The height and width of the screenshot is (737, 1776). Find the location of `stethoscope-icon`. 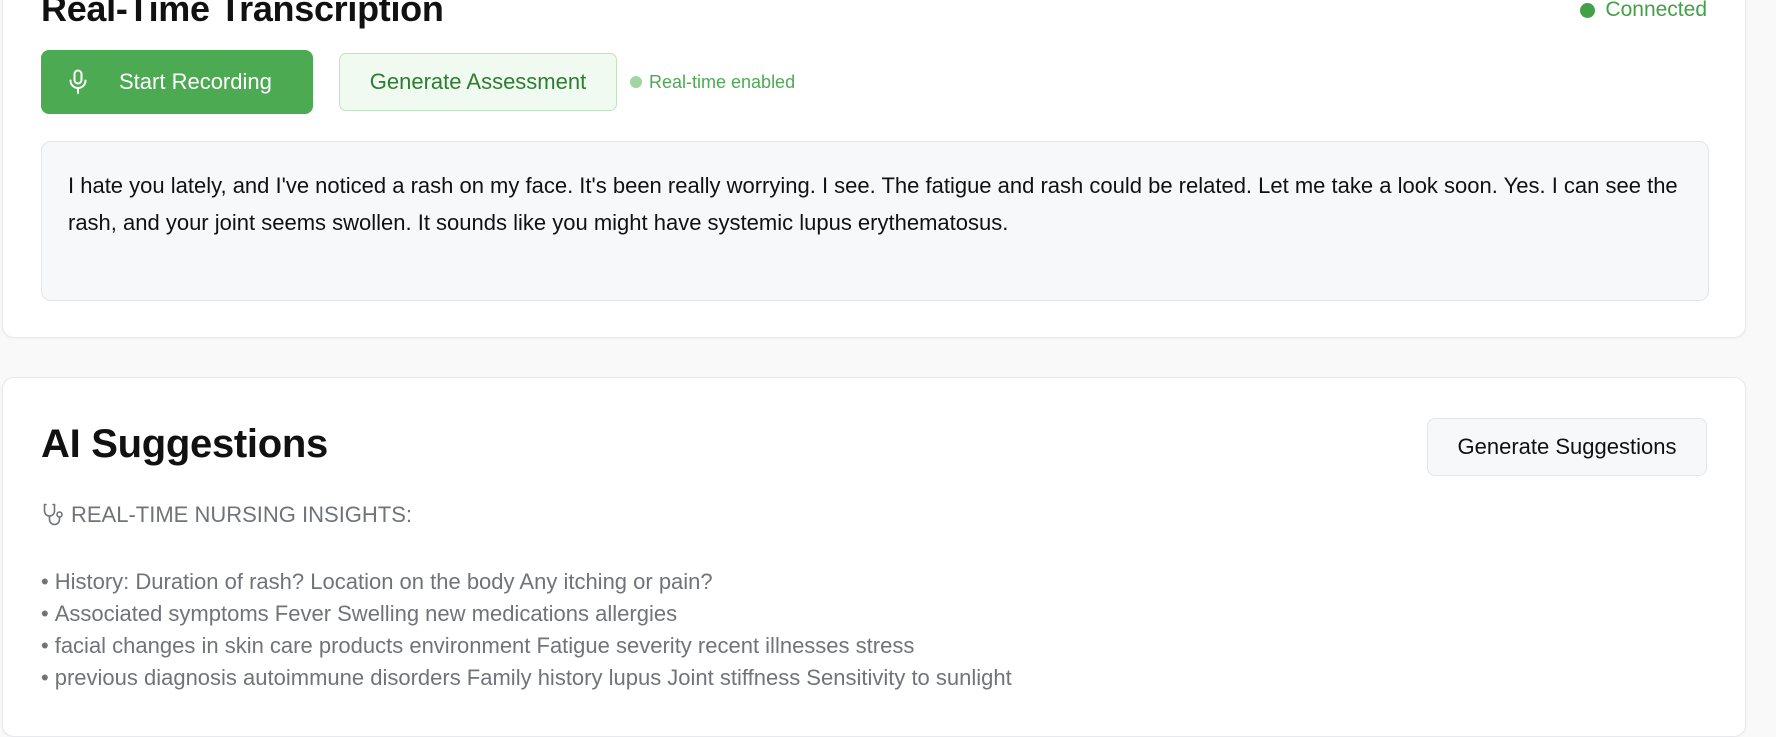

stethoscope-icon is located at coordinates (53, 514).